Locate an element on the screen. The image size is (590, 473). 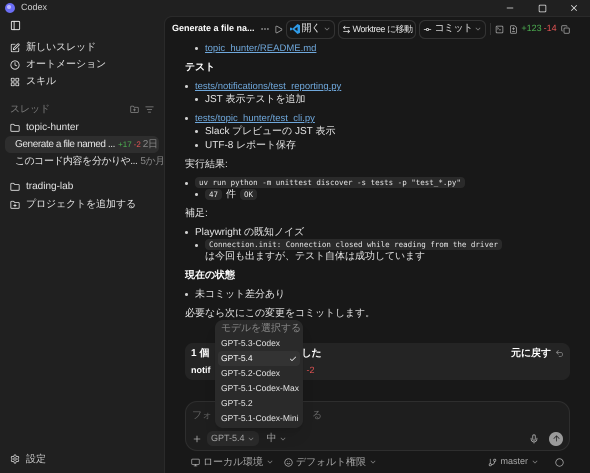
sidebar-icon is located at coordinates (15, 25).